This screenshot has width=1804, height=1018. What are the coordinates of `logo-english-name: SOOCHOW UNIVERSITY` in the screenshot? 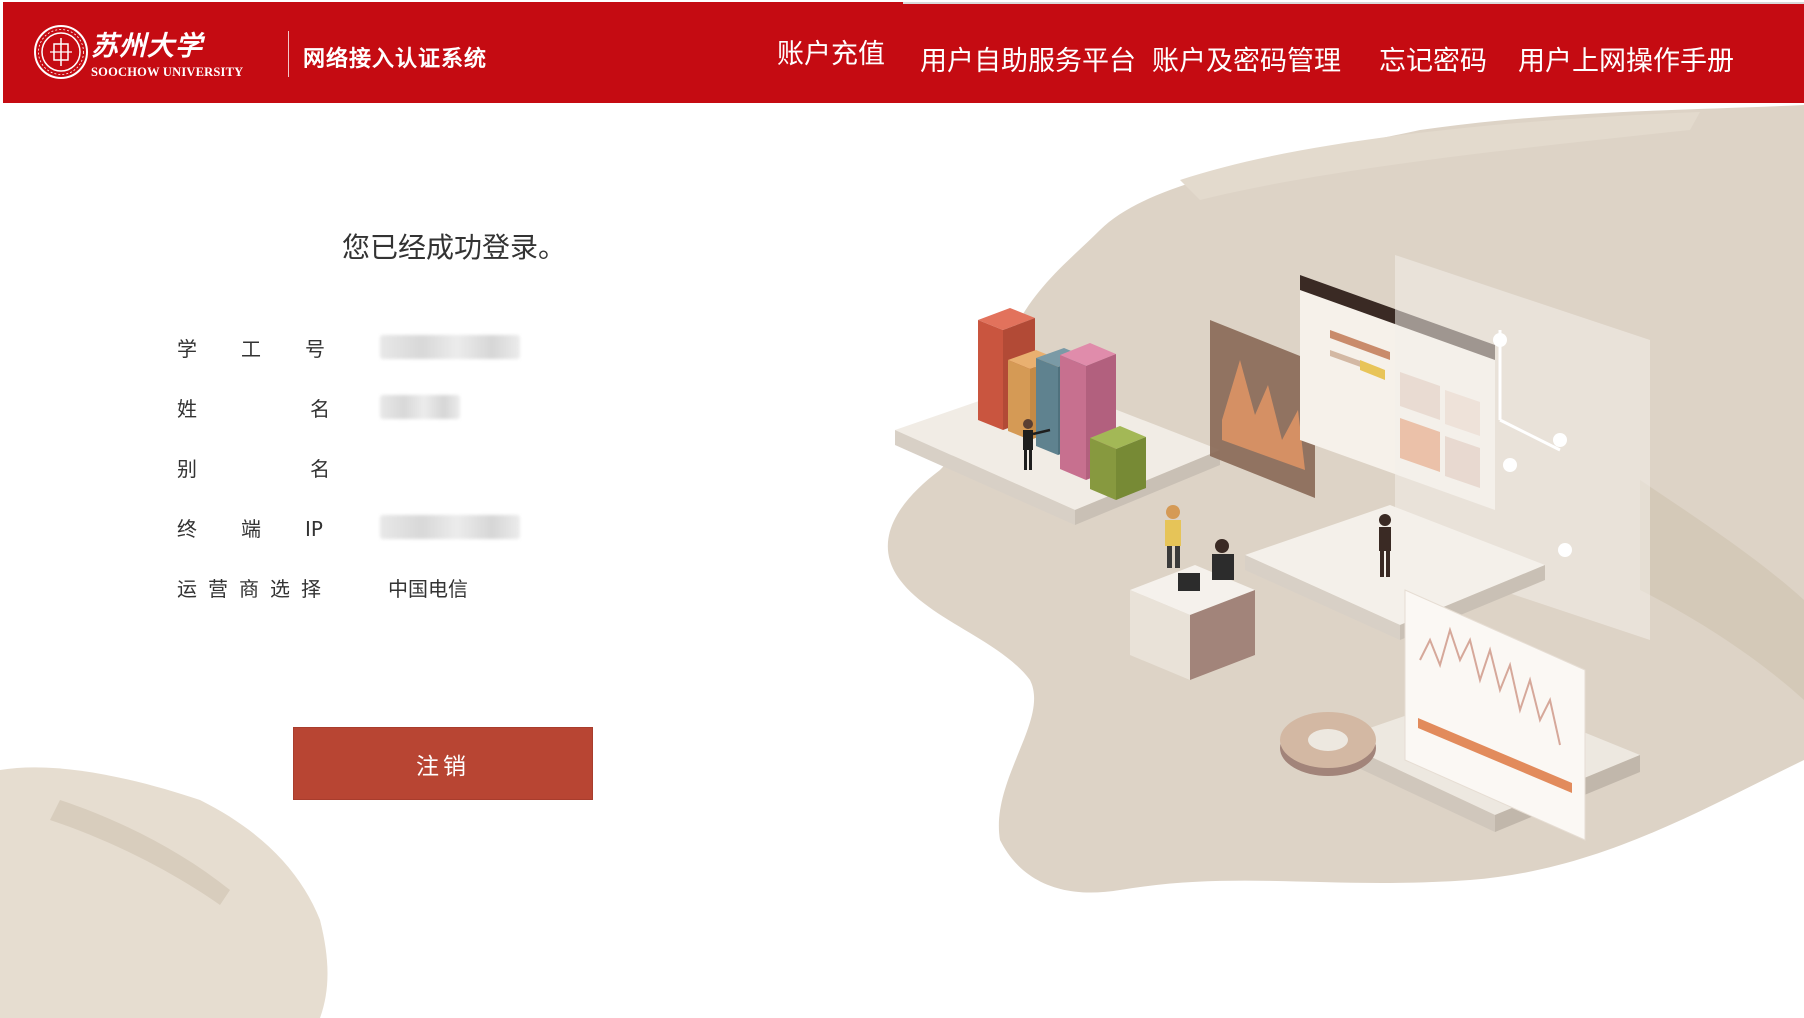 It's located at (167, 72).